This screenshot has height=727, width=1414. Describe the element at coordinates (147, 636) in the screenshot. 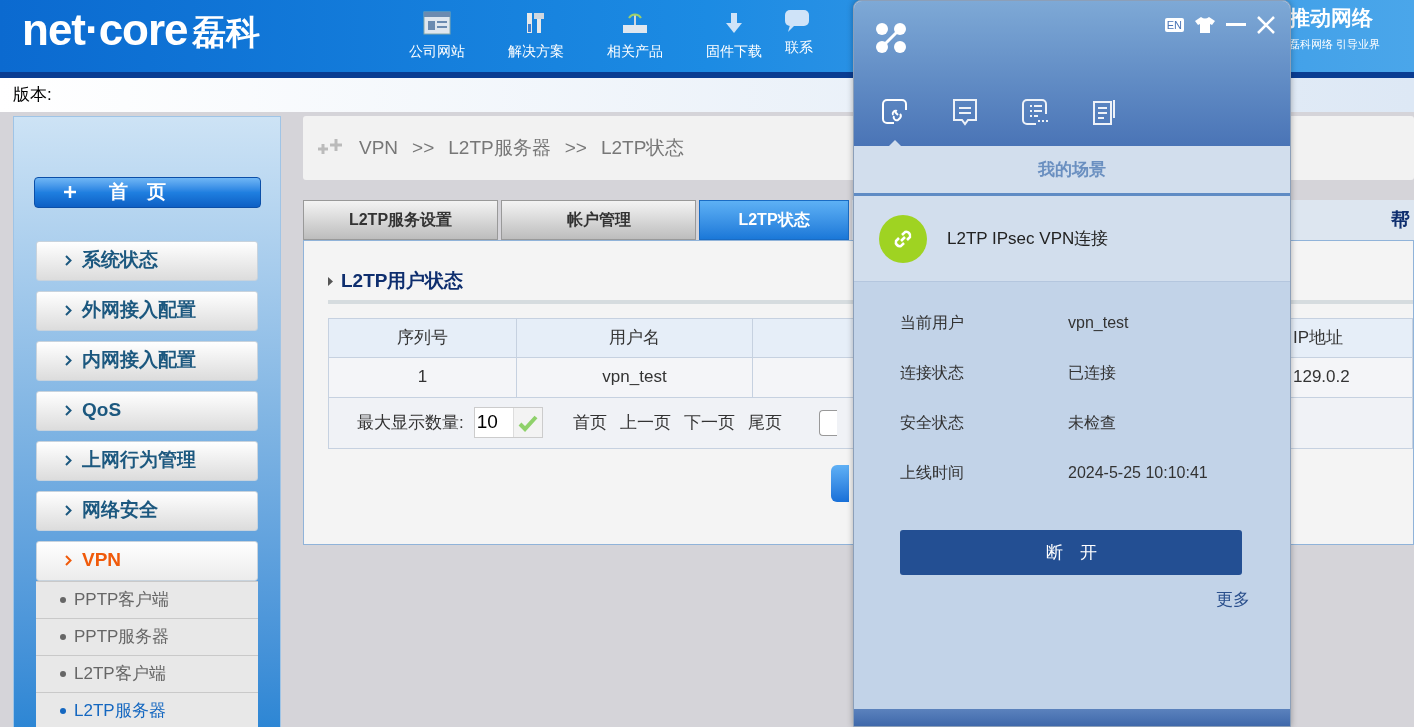

I see `submenu-item: PPTP服务器` at that location.